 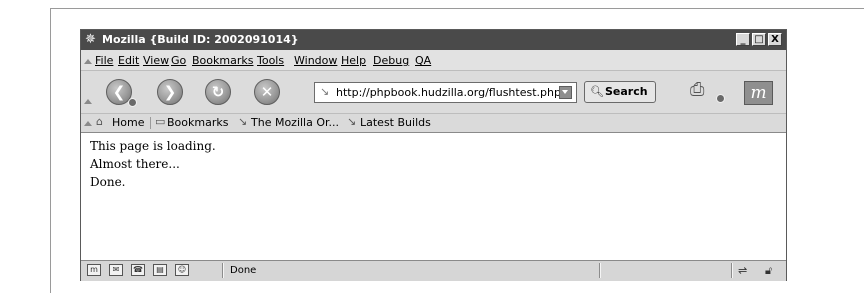 I want to click on mail-icon: ✉, so click(x=116, y=270).